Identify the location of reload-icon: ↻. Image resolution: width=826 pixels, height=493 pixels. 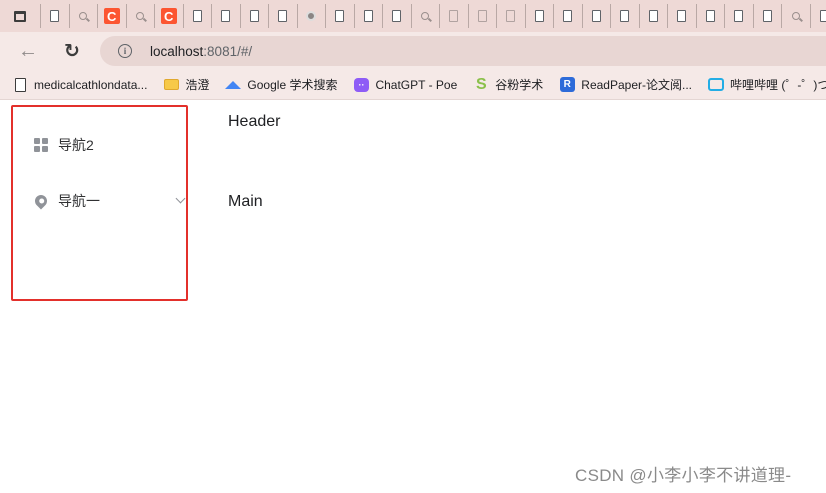
(72, 51).